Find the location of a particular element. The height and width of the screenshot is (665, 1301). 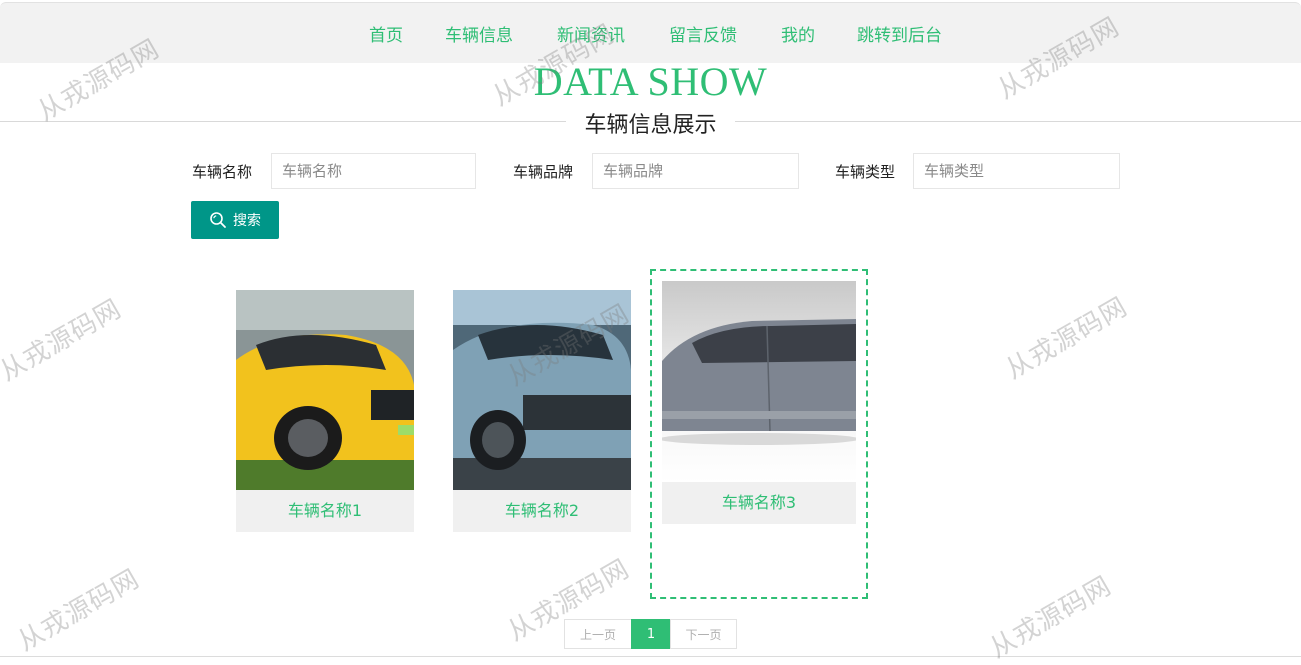

search-button: 搜索 is located at coordinates (235, 220).